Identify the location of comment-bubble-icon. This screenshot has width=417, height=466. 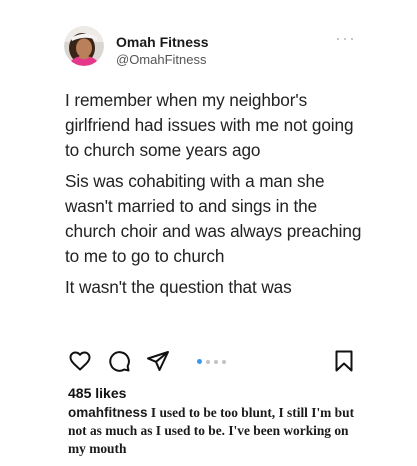
(119, 361).